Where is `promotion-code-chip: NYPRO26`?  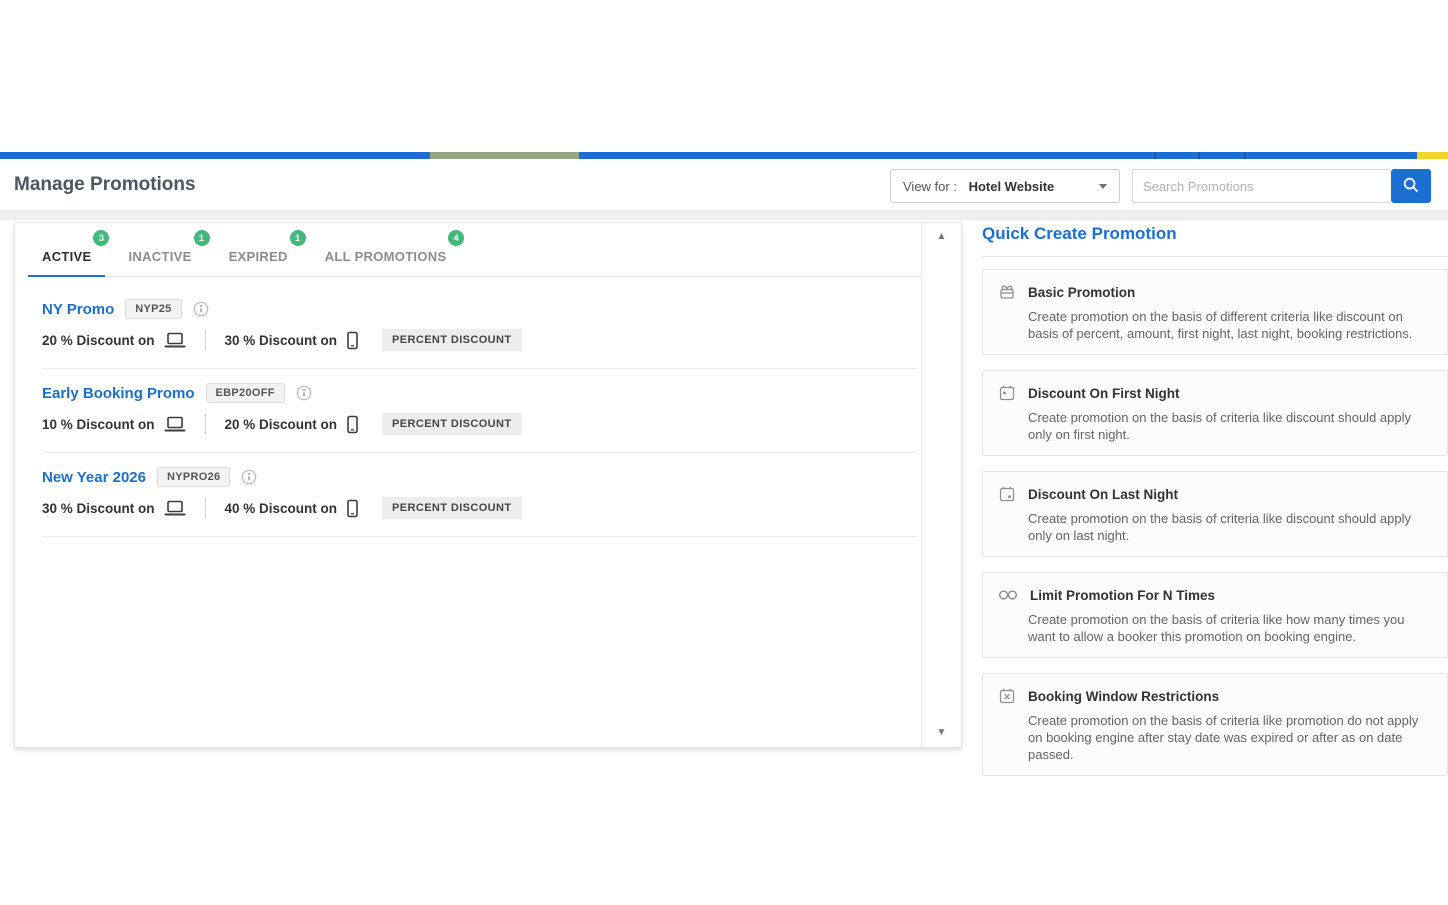
promotion-code-chip: NYPRO26 is located at coordinates (193, 477).